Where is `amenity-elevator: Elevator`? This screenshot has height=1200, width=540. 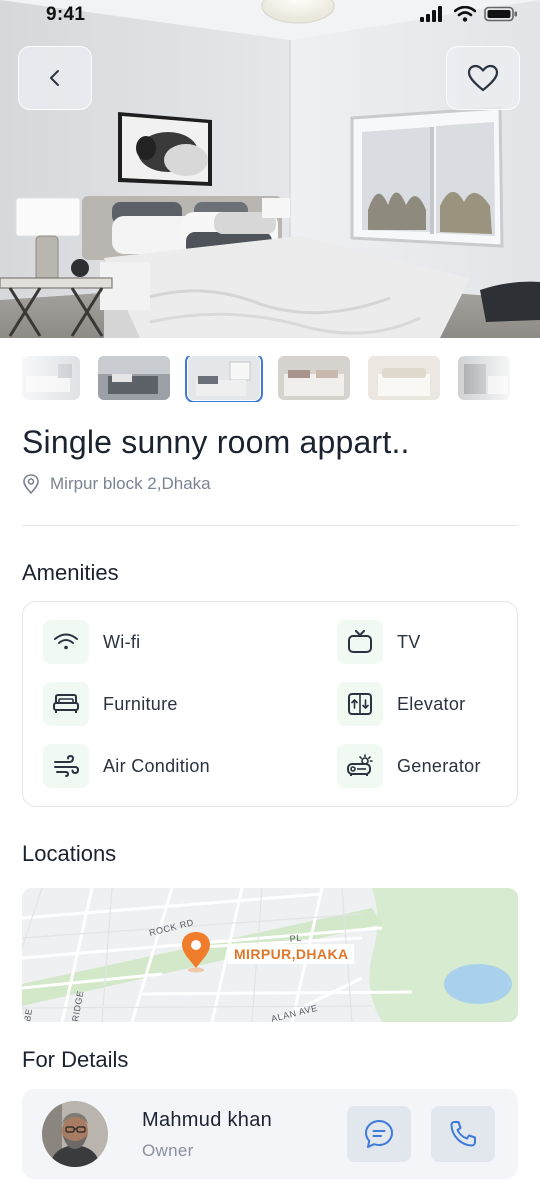 amenity-elevator: Elevator is located at coordinates (401, 704).